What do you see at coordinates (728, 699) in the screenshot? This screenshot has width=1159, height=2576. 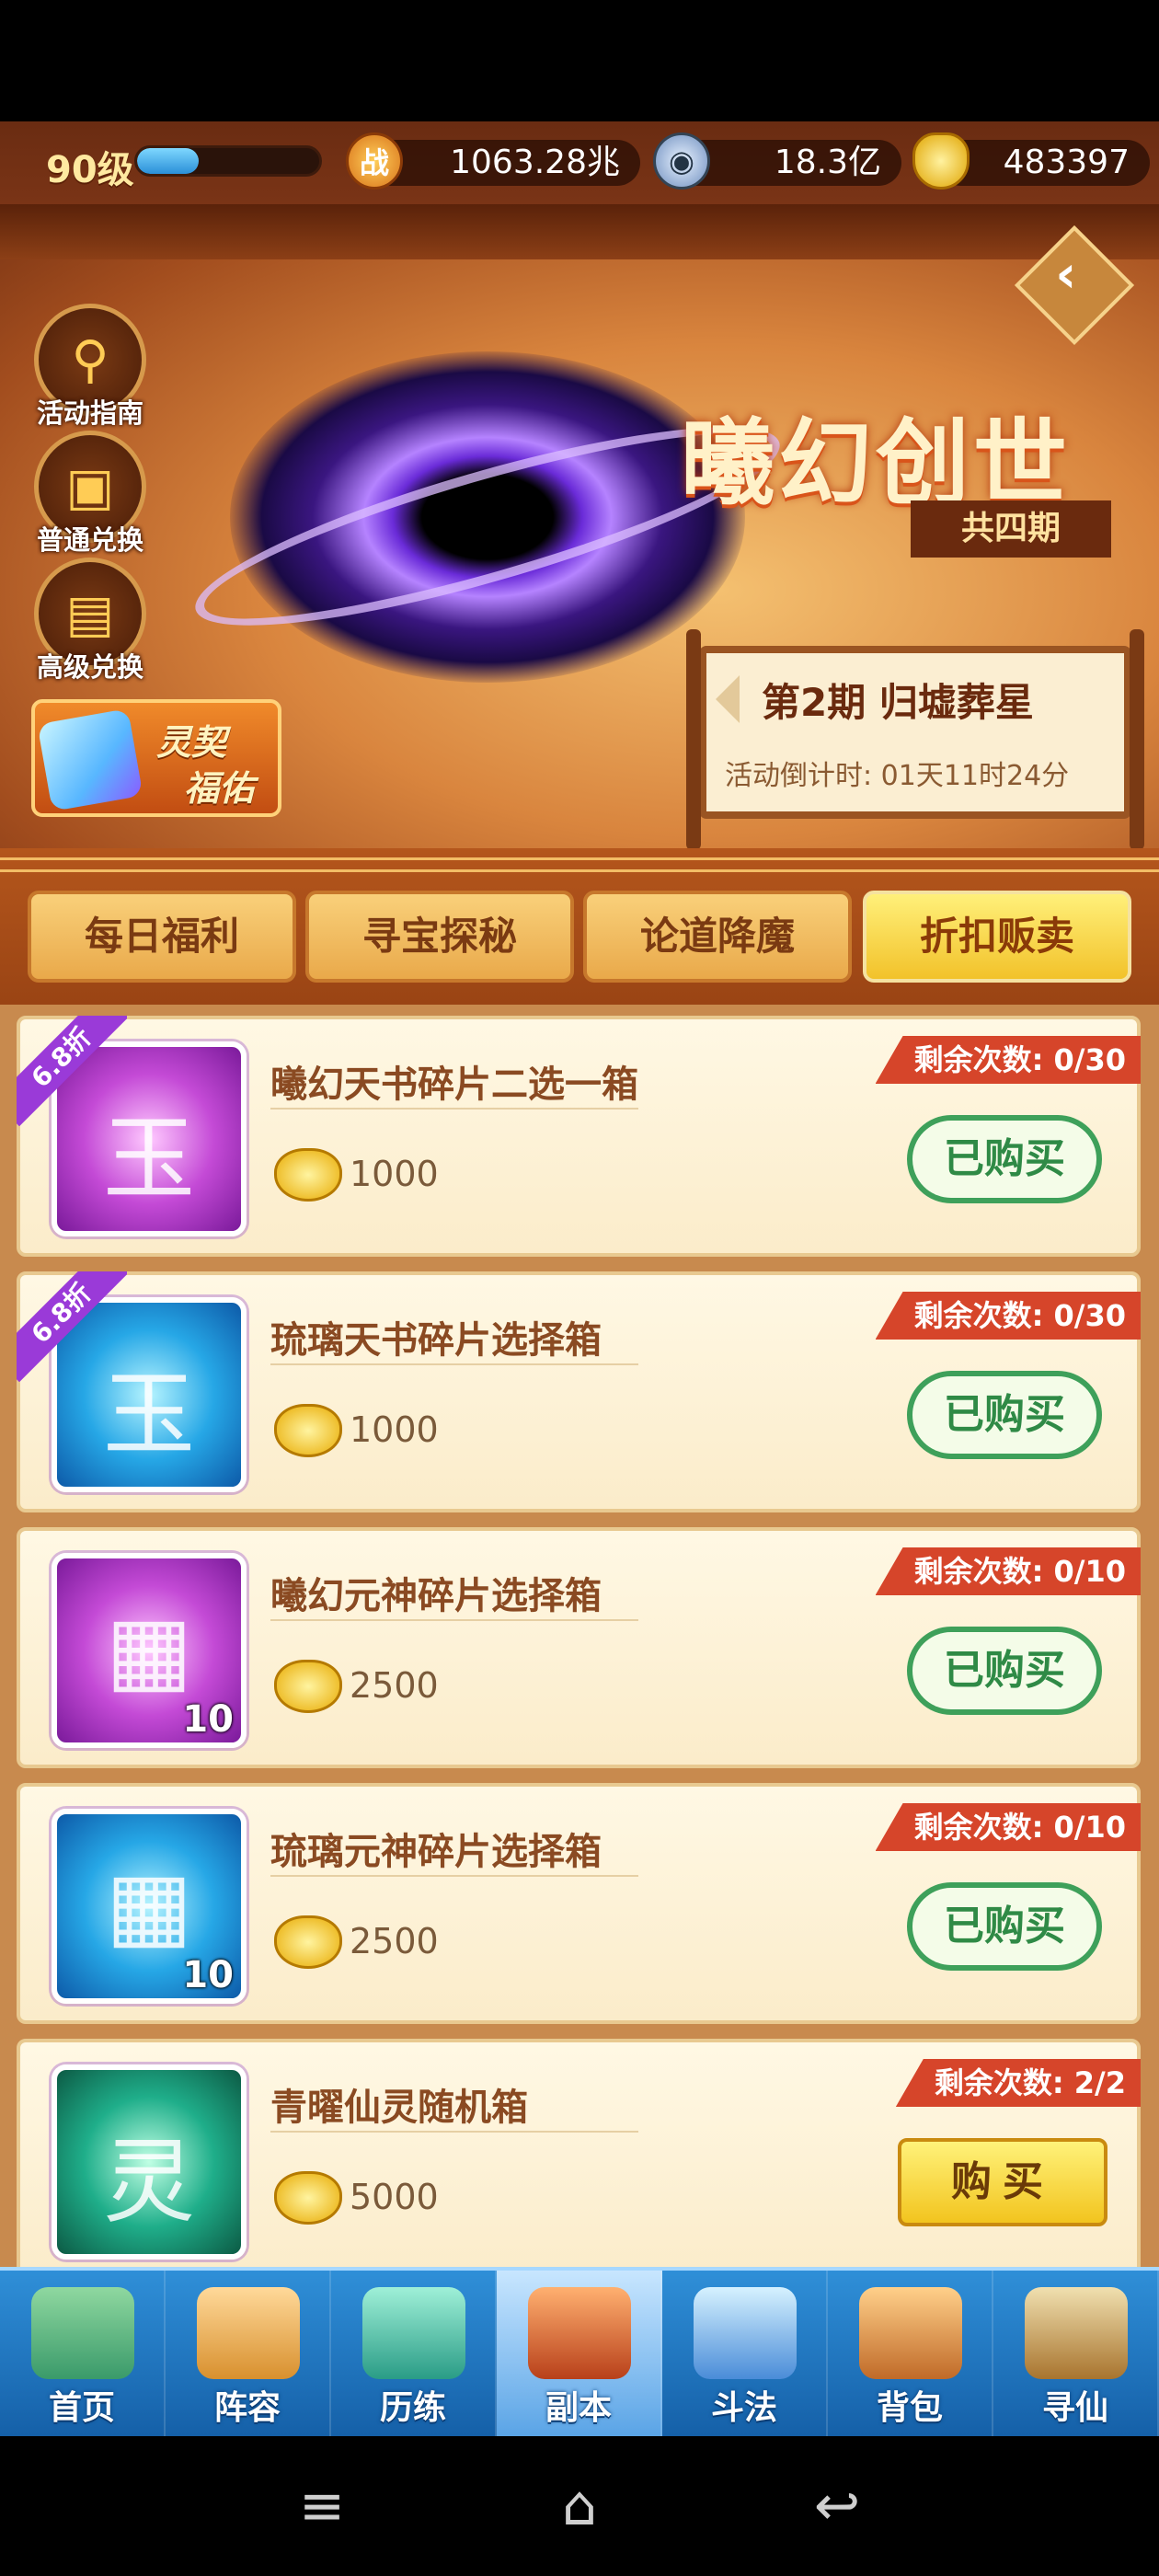 I see `period-arrow-icon` at bounding box center [728, 699].